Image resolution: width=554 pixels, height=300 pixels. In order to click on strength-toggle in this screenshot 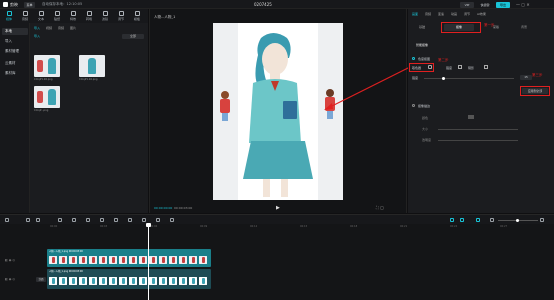, I will do `click(460, 67)`.